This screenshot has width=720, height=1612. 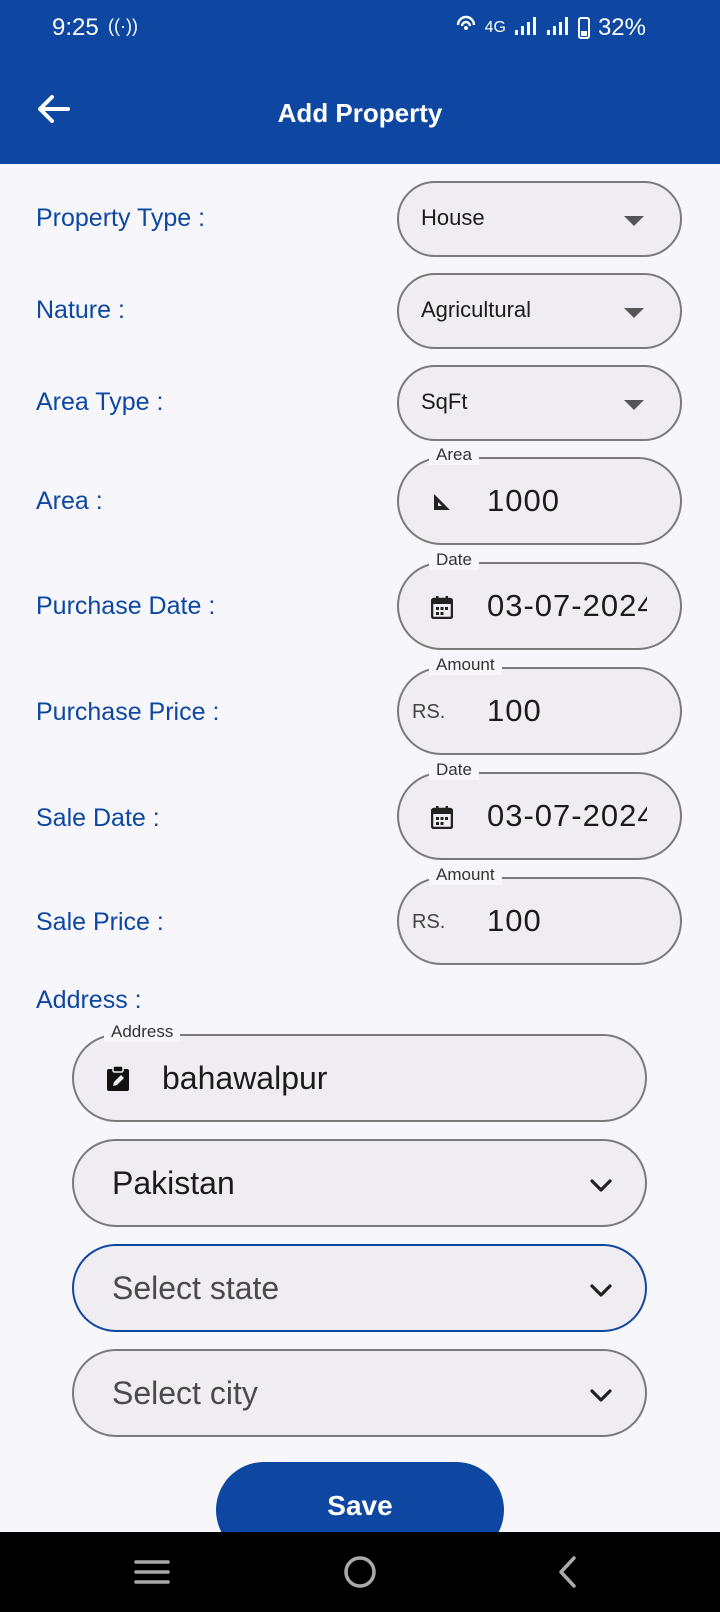 I want to click on back-chevron-icon, so click(x=567, y=1572).